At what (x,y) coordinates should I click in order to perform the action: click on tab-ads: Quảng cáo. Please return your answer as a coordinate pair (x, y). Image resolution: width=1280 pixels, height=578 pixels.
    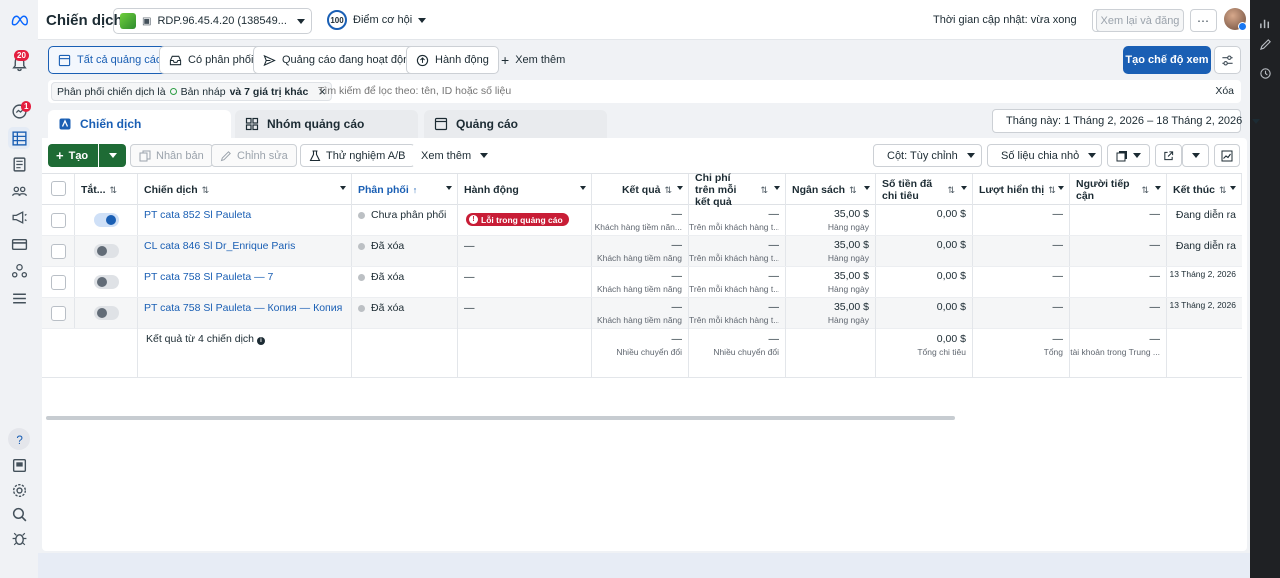
    Looking at the image, I should click on (515, 124).